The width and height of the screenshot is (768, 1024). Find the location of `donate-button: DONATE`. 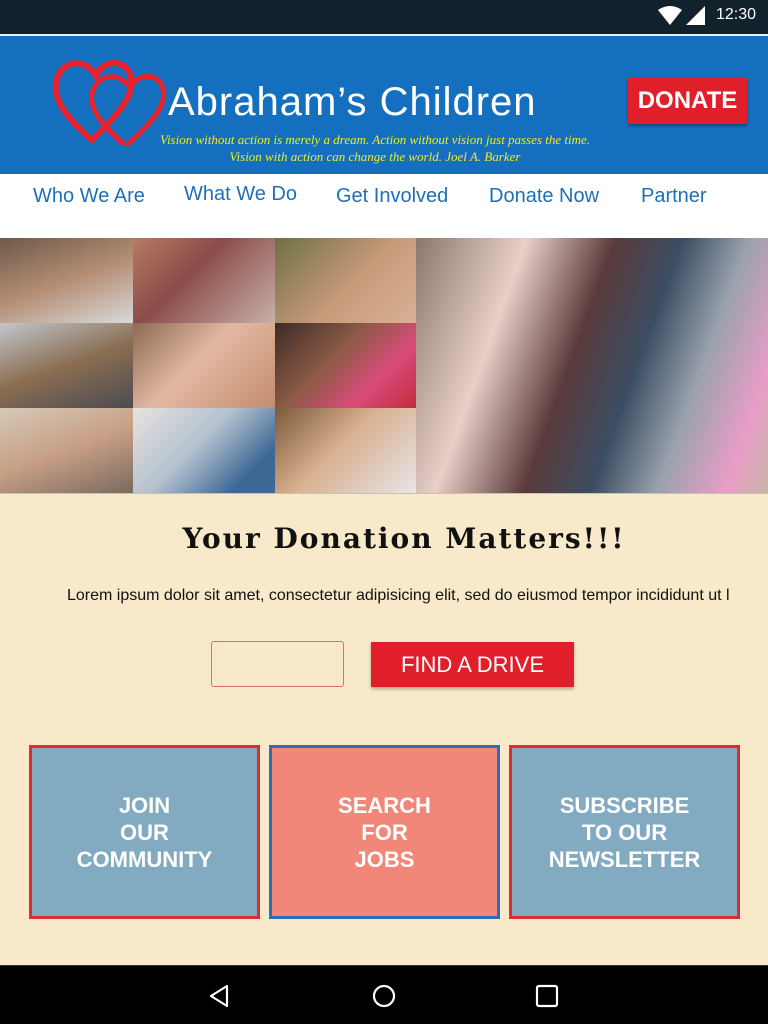

donate-button: DONATE is located at coordinates (687, 101).